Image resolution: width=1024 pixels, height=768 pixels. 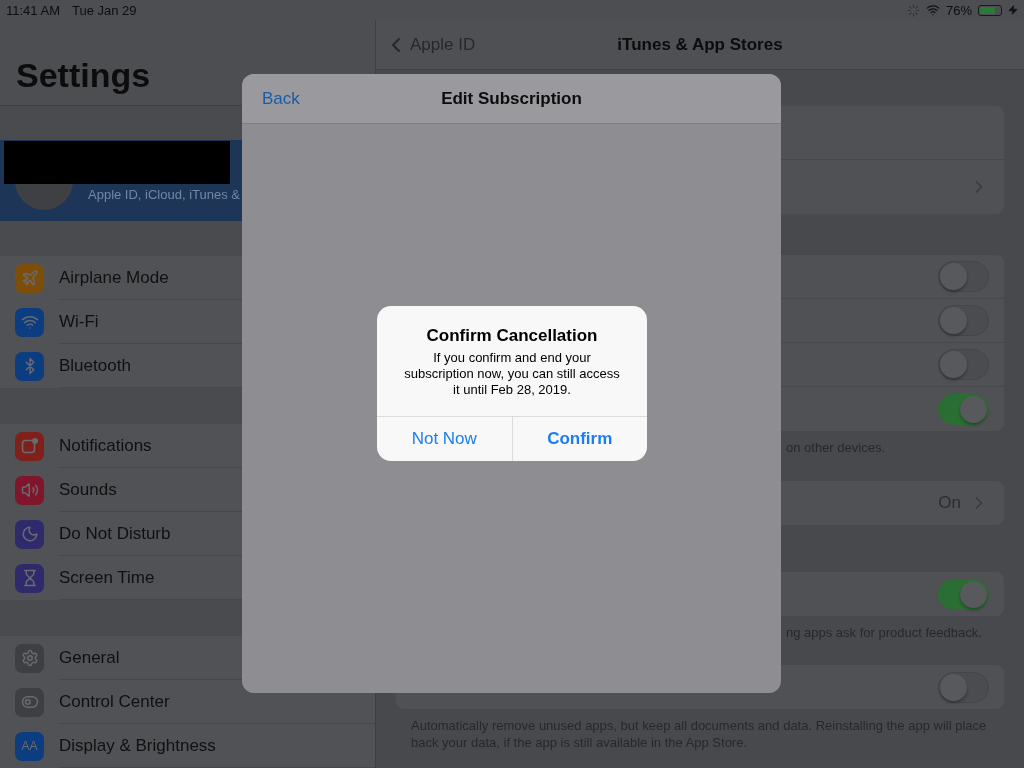 I want to click on alert-button: Confirm, so click(x=579, y=439).